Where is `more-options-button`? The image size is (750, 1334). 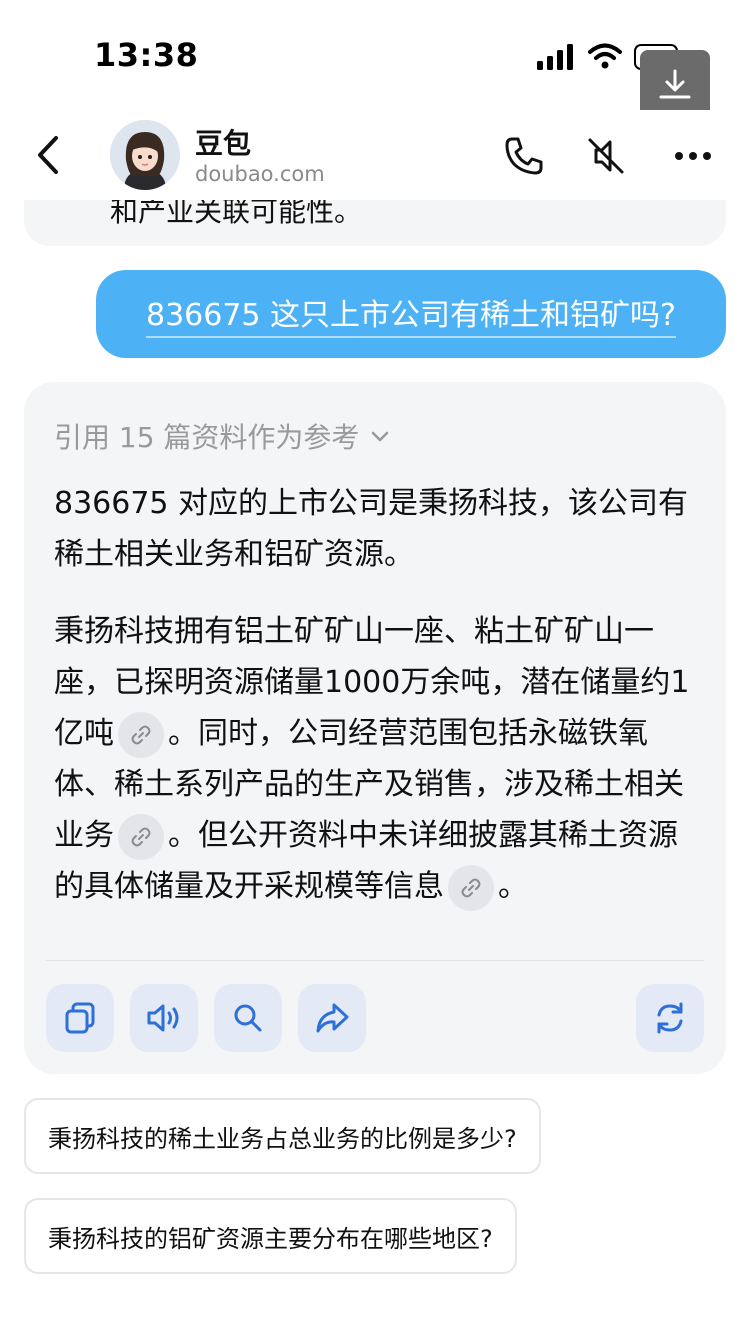
more-options-button is located at coordinates (693, 156).